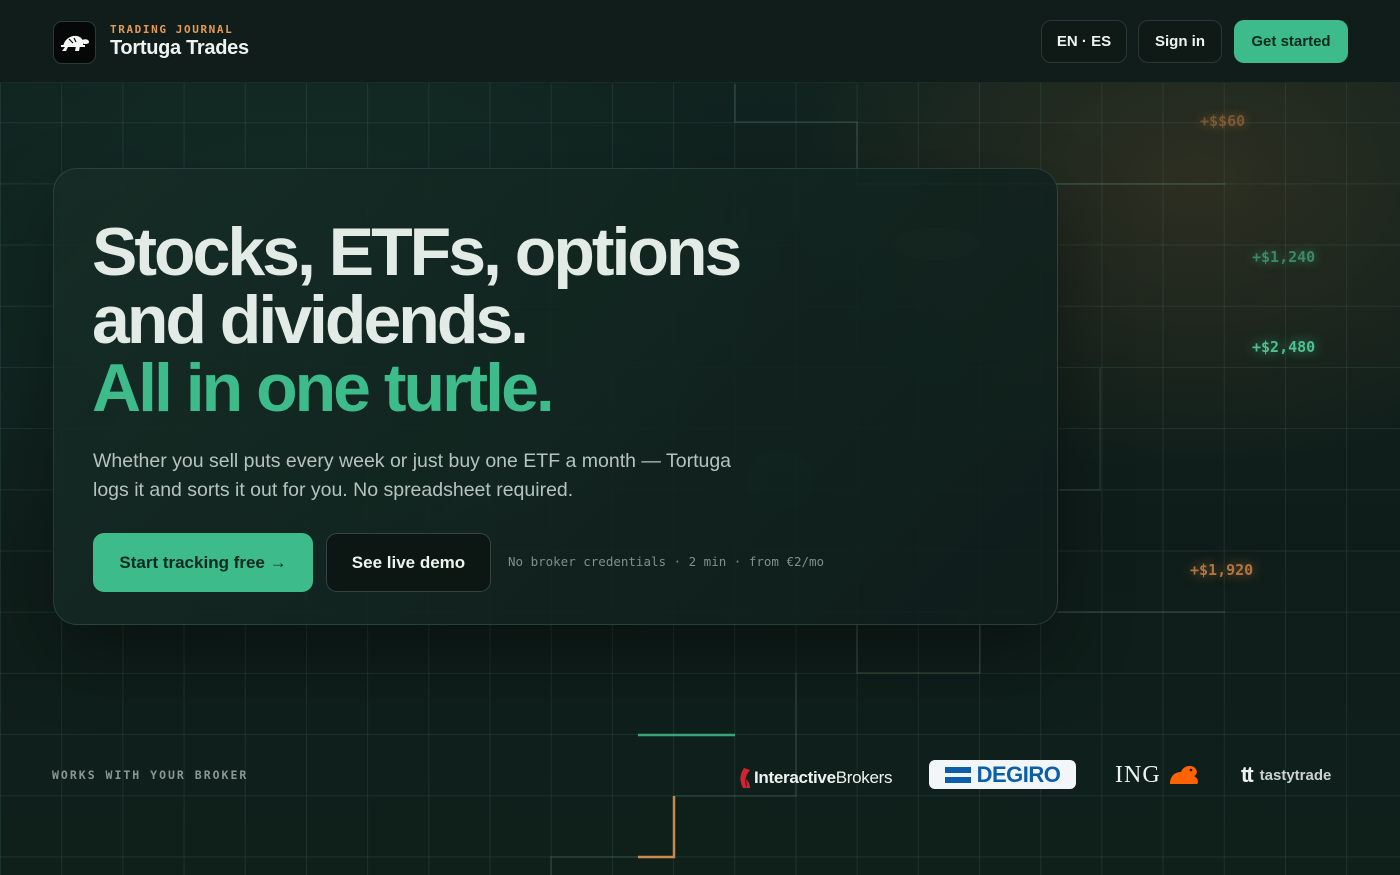  I want to click on ing-lion-logo, so click(1183, 774).